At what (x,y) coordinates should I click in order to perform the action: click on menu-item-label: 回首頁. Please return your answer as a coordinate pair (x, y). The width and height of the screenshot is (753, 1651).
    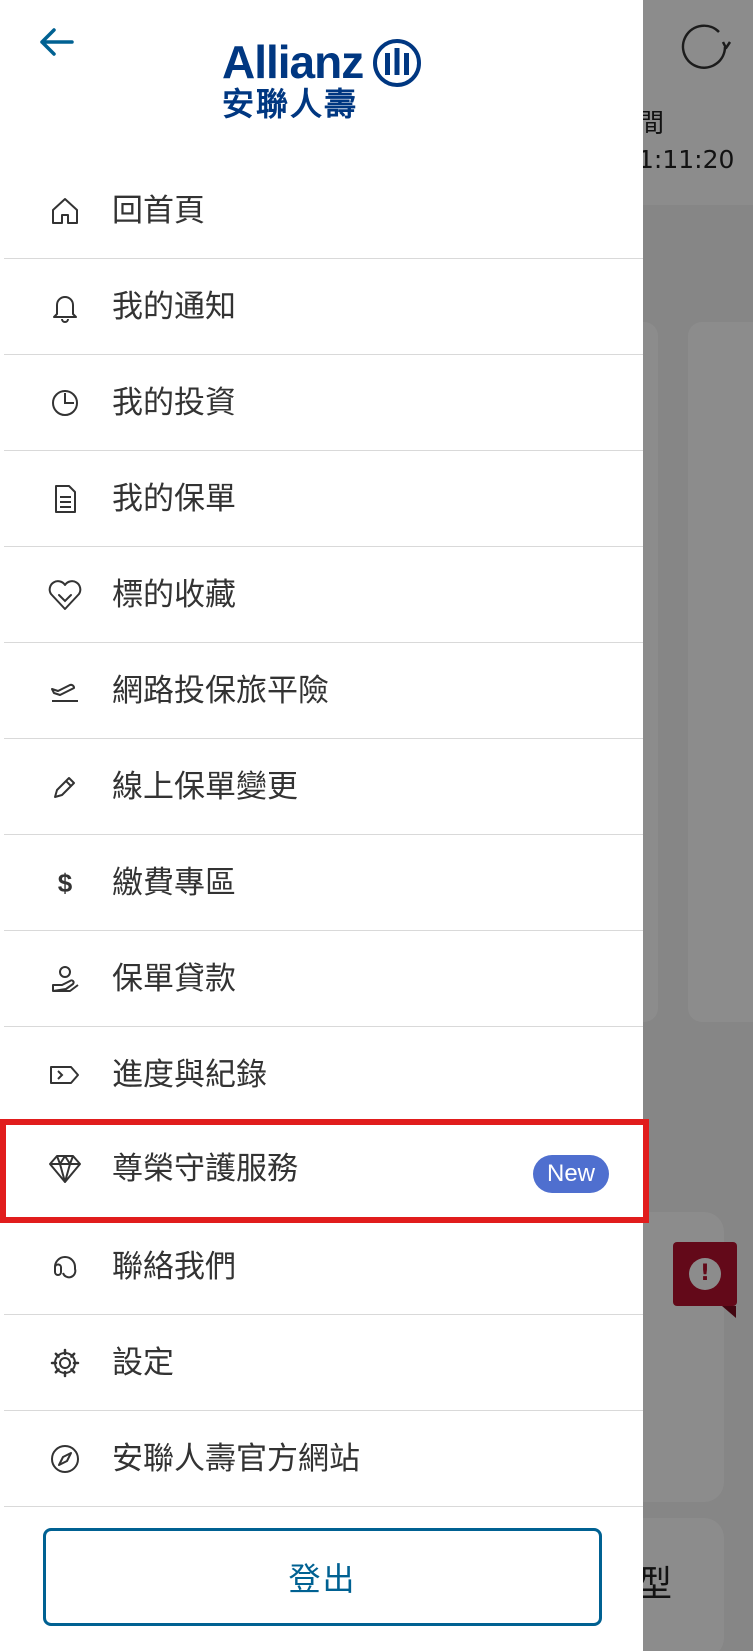
    Looking at the image, I should click on (158, 211).